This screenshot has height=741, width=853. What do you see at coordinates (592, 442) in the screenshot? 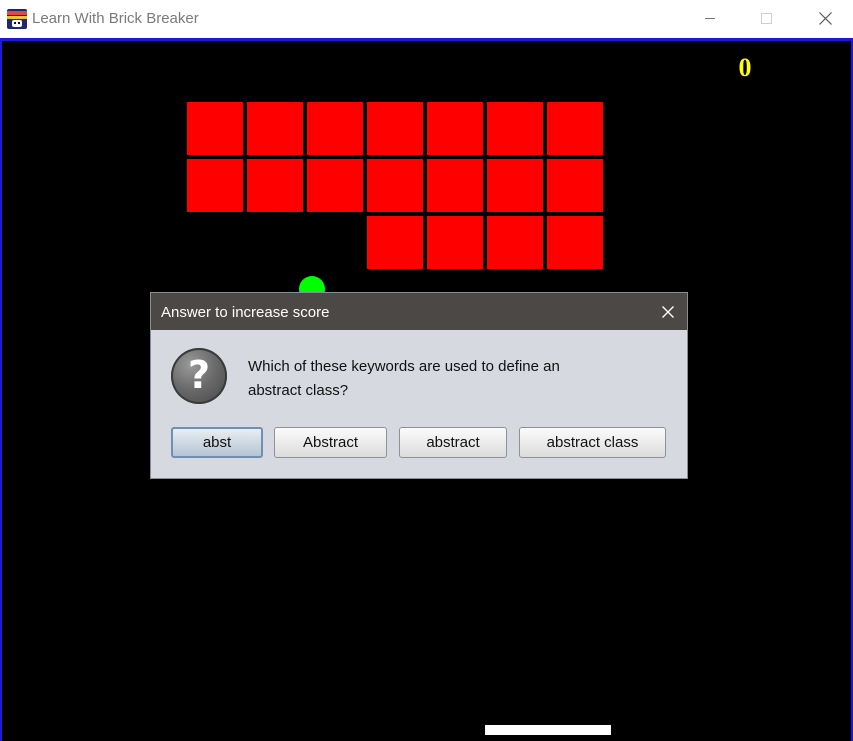
I see `answer-button-abstract-class: abstract class` at bounding box center [592, 442].